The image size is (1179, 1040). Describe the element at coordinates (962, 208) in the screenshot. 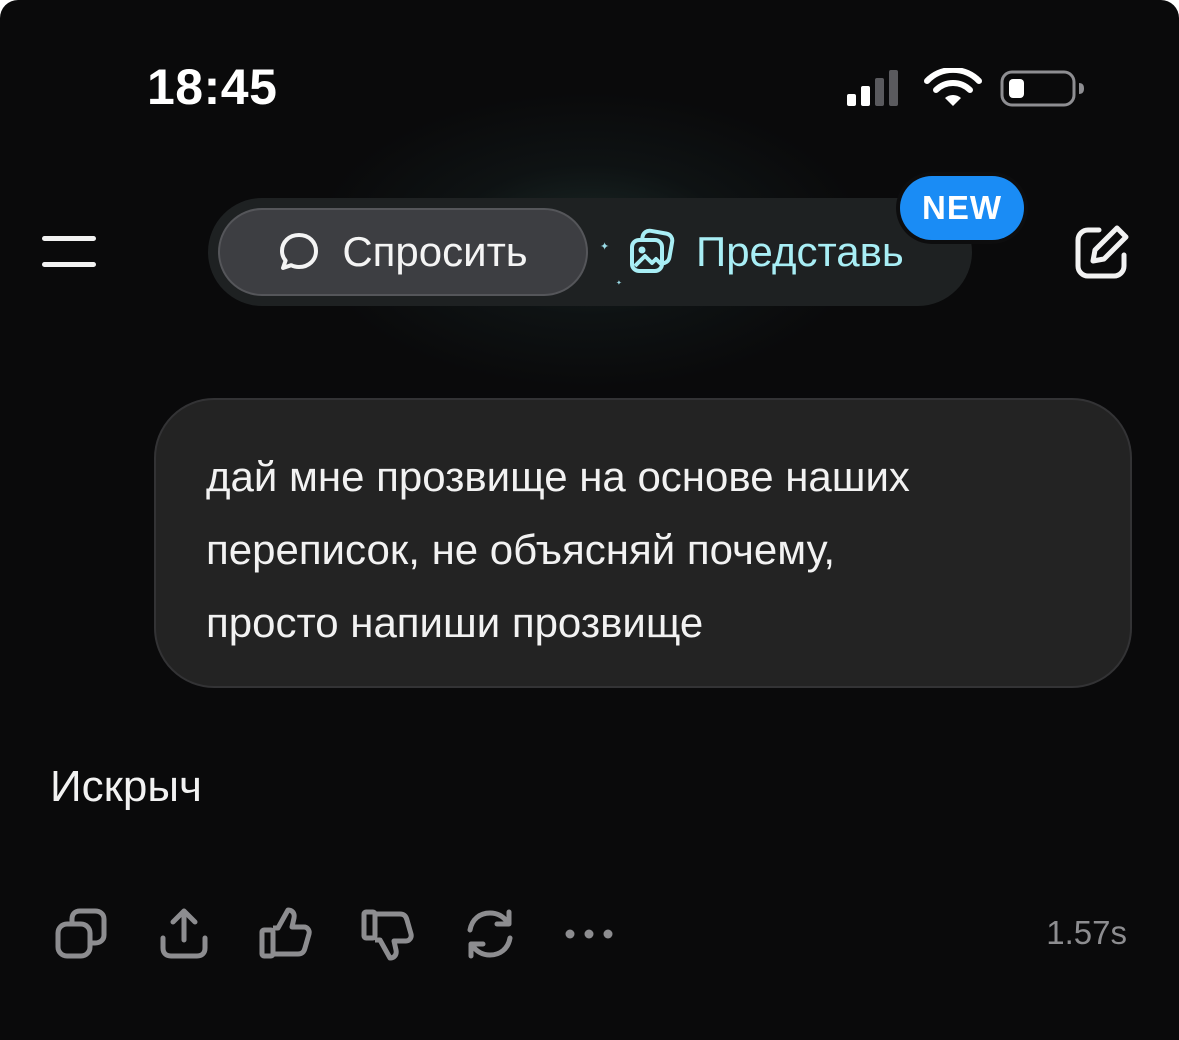

I see `new-badge: NEW` at that location.